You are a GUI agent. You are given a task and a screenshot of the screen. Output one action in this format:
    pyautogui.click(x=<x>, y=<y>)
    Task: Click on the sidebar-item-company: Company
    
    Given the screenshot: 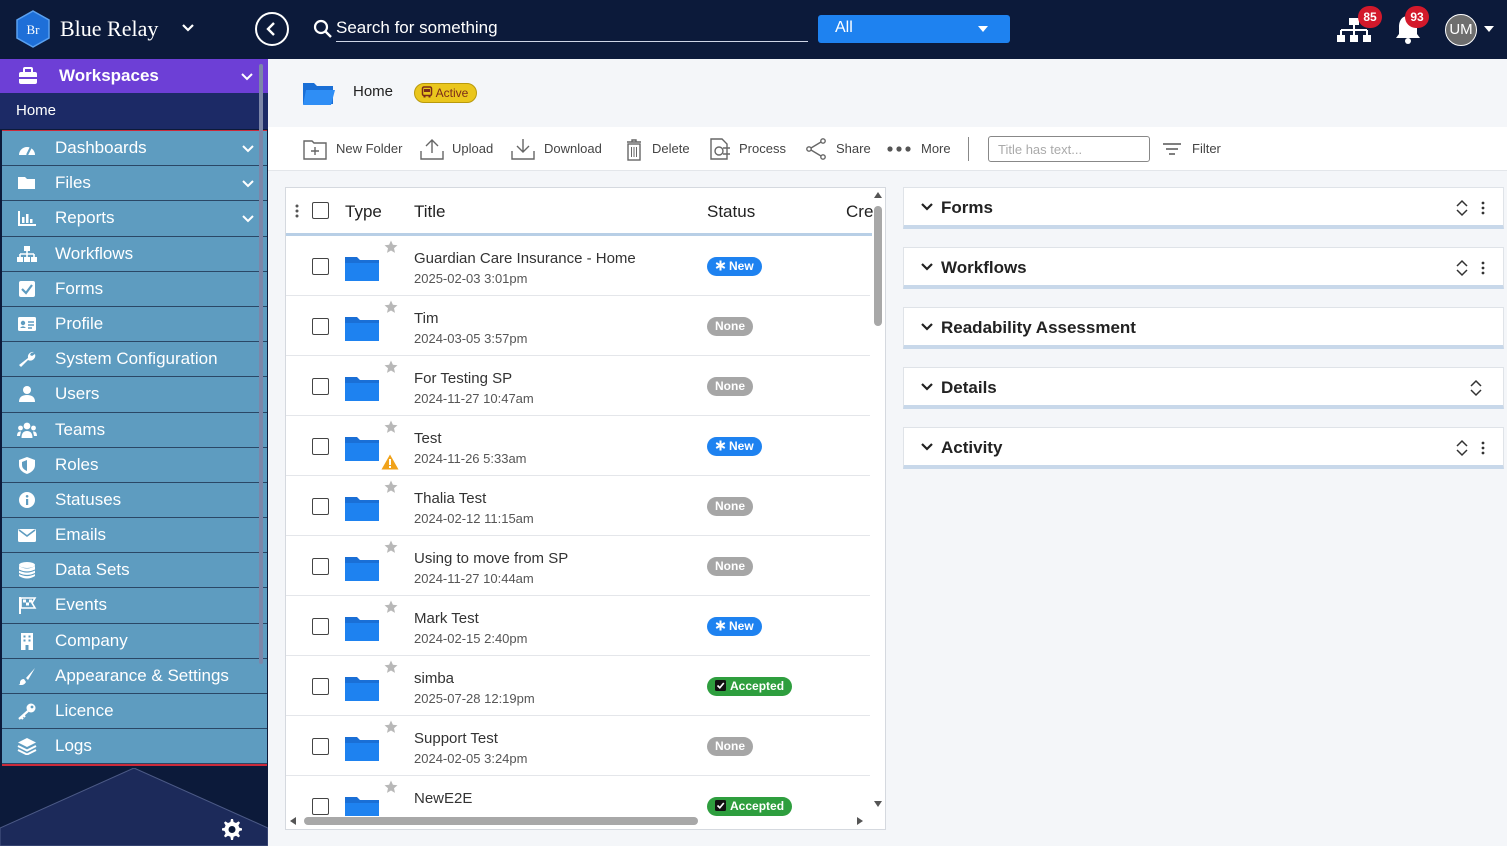 What is the action you would take?
    pyautogui.click(x=134, y=641)
    